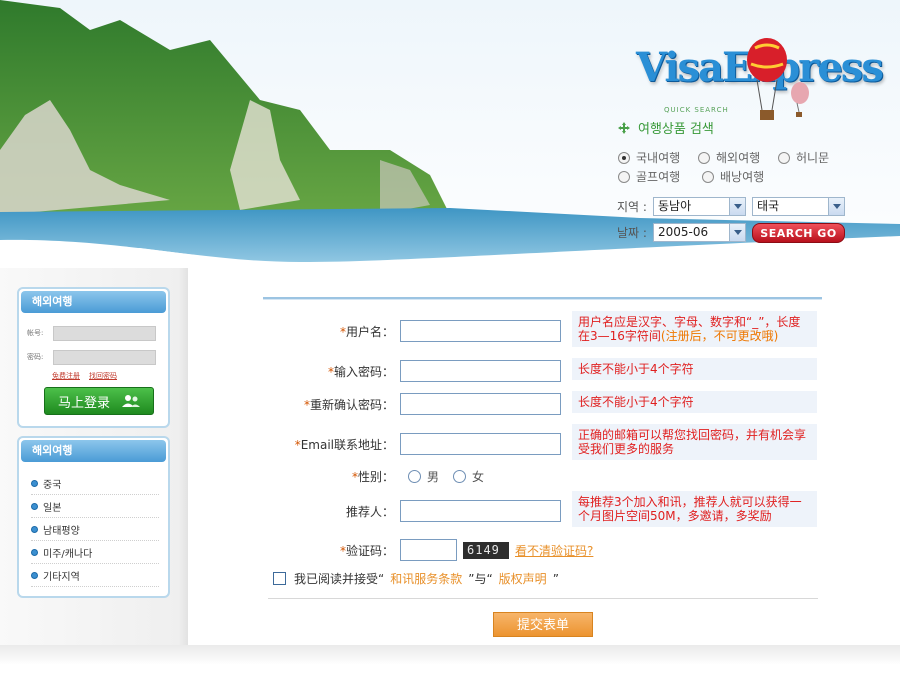  What do you see at coordinates (344, 444) in the screenshot?
I see `email-label: *Email联系地址：` at bounding box center [344, 444].